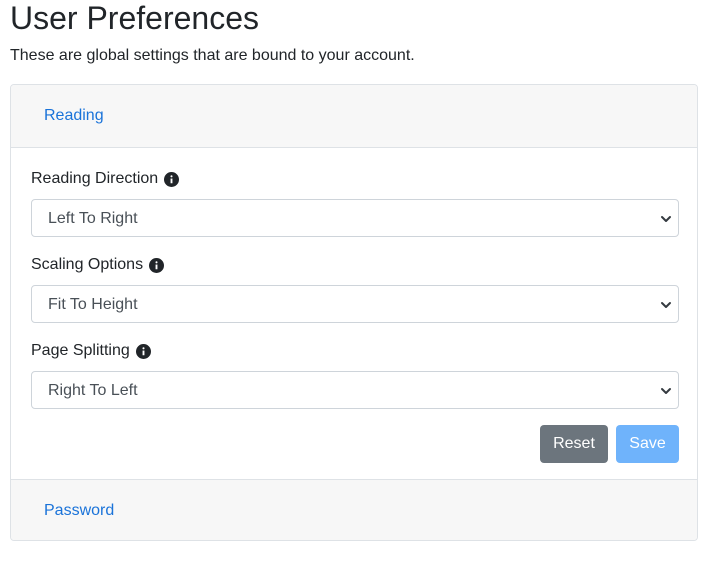  What do you see at coordinates (134, 18) in the screenshot?
I see `page-title: User Preferences` at bounding box center [134, 18].